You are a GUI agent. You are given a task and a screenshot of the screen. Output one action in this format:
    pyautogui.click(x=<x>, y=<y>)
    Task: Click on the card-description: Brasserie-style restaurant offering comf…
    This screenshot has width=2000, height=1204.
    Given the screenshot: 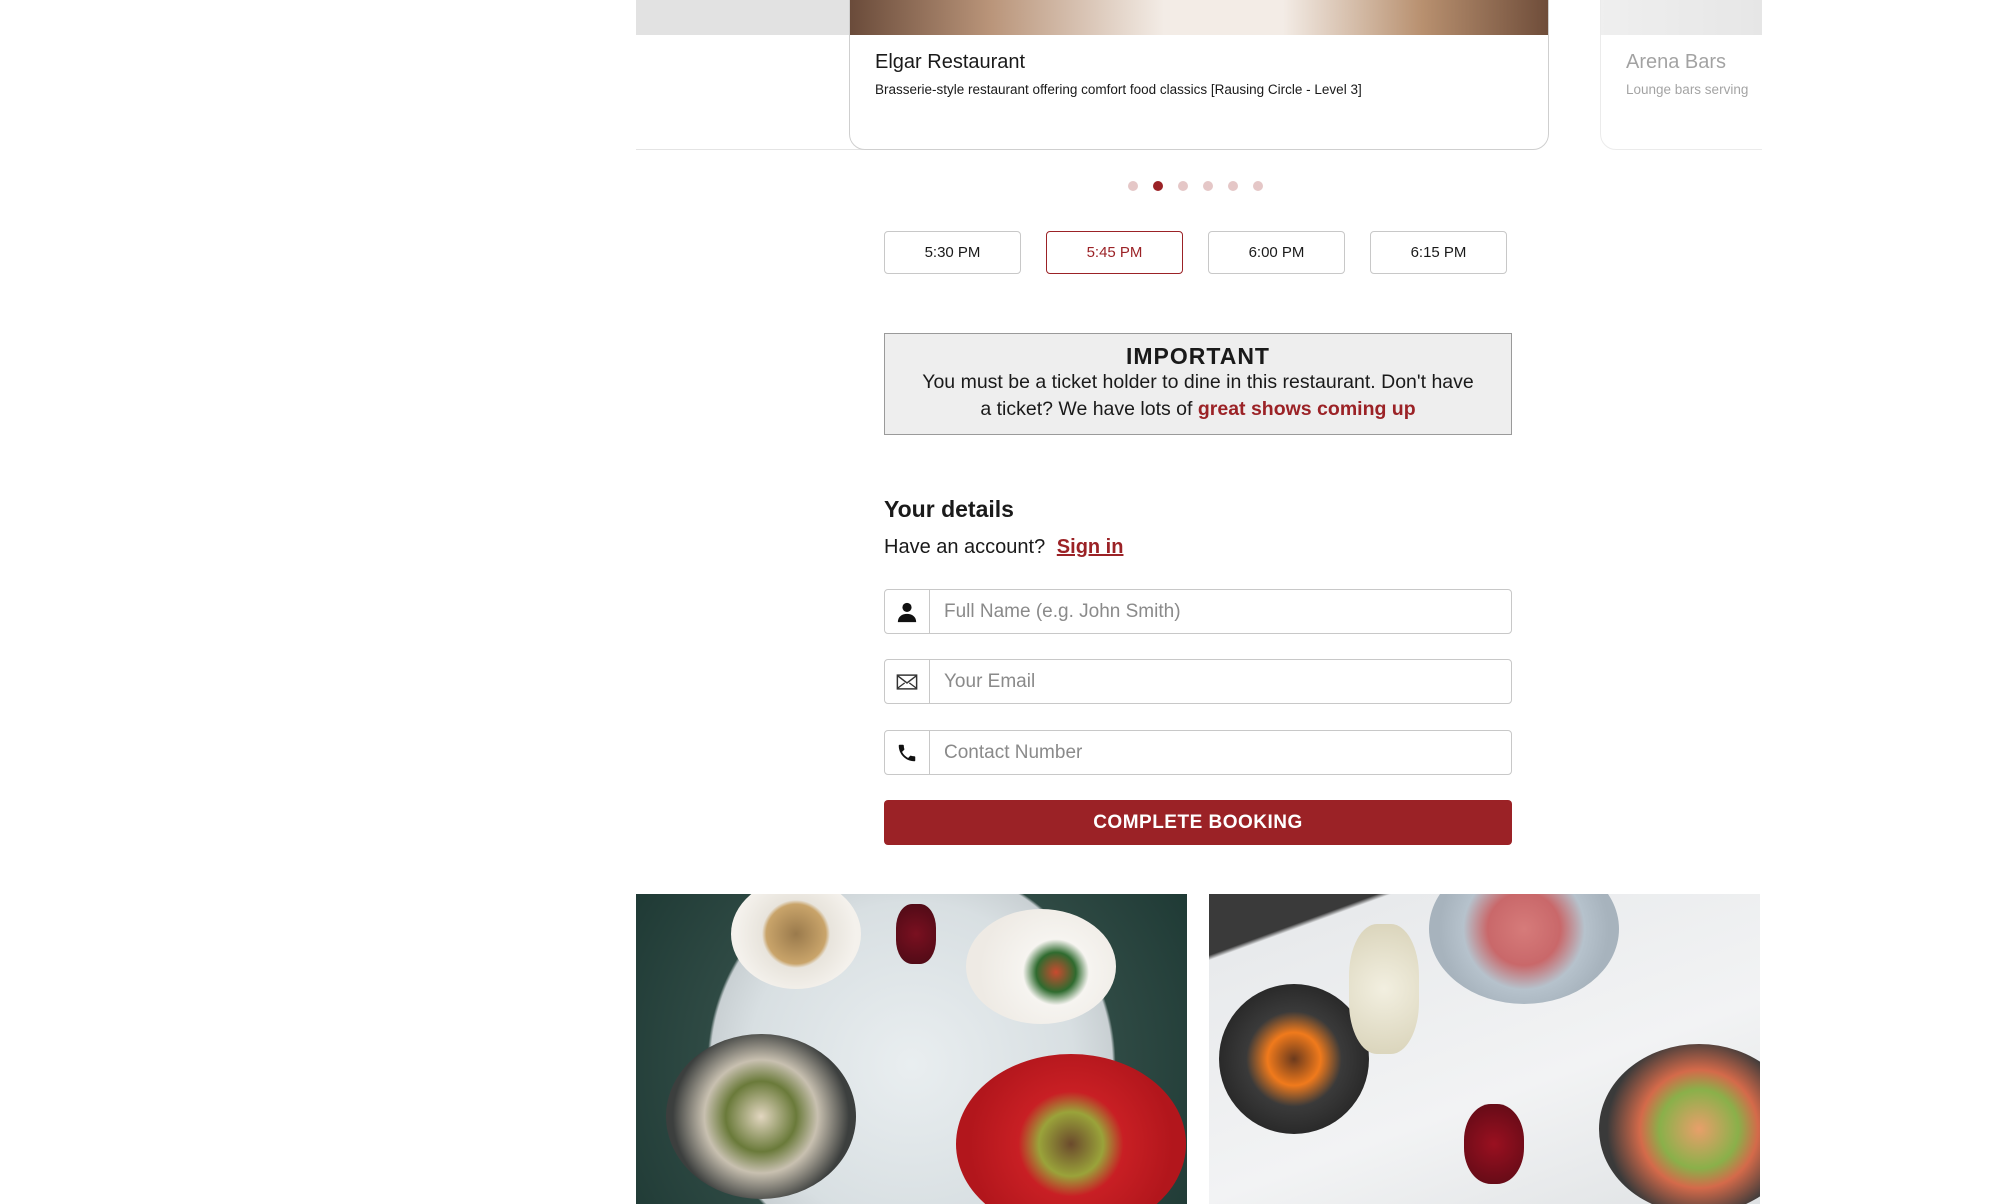 What is the action you would take?
    pyautogui.click(x=1118, y=89)
    